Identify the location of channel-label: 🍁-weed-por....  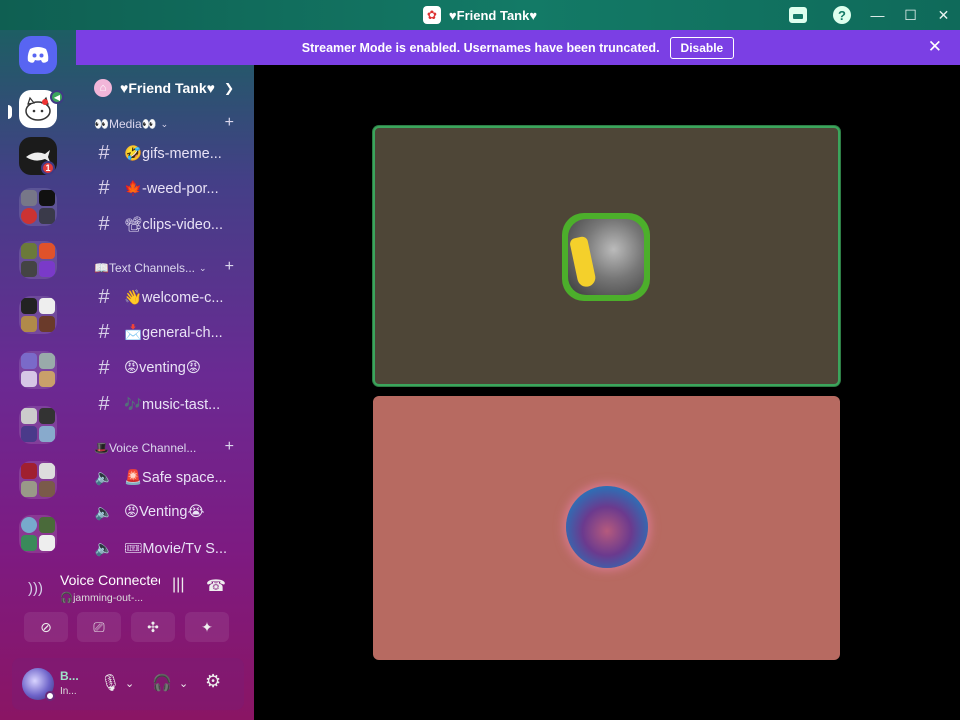
(171, 188).